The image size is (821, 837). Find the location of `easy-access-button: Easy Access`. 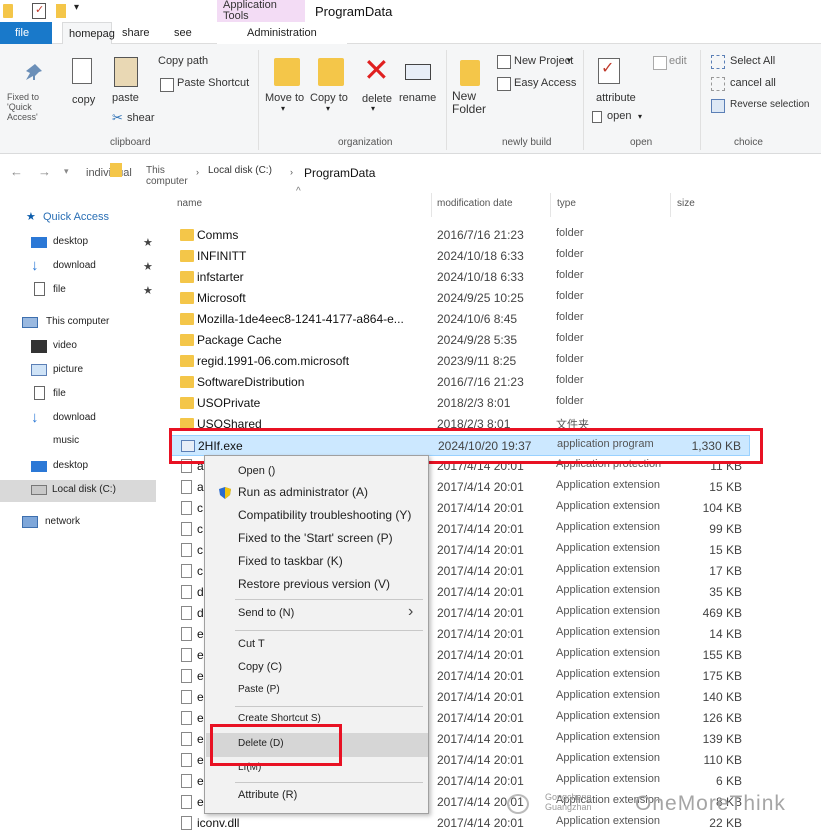

easy-access-button: Easy Access is located at coordinates (545, 83).